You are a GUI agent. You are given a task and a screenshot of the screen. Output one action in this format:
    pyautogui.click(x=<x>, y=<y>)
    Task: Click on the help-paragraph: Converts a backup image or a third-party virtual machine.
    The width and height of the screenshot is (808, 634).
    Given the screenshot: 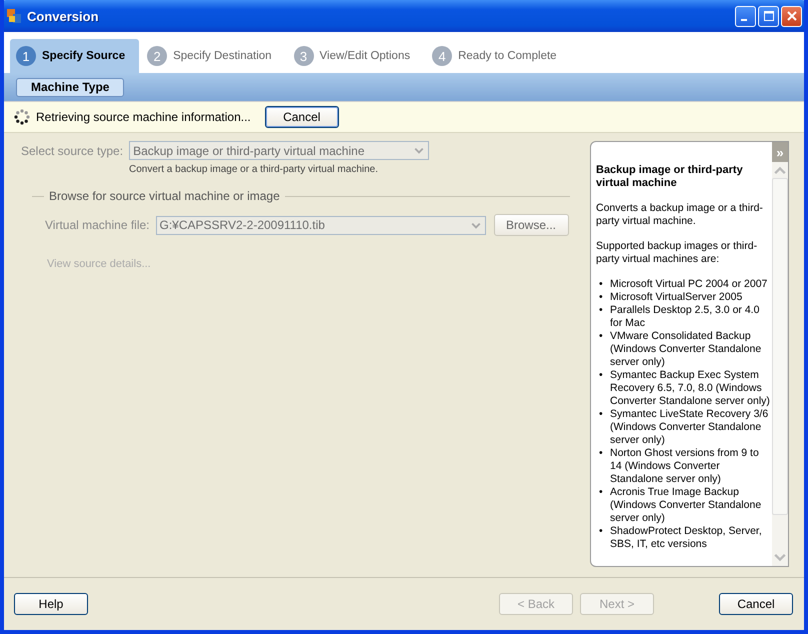 What is the action you would take?
    pyautogui.click(x=680, y=215)
    